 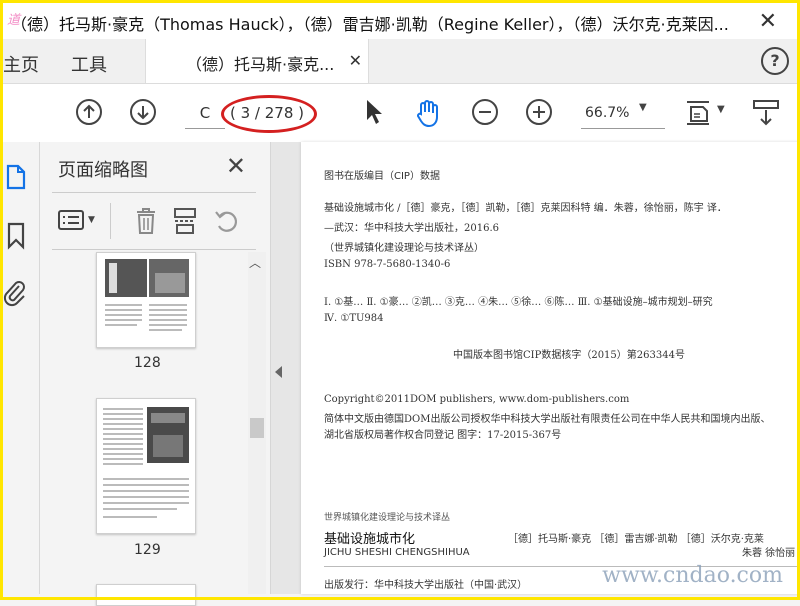 I want to click on book-title: 基础设施城市化, so click(x=370, y=539).